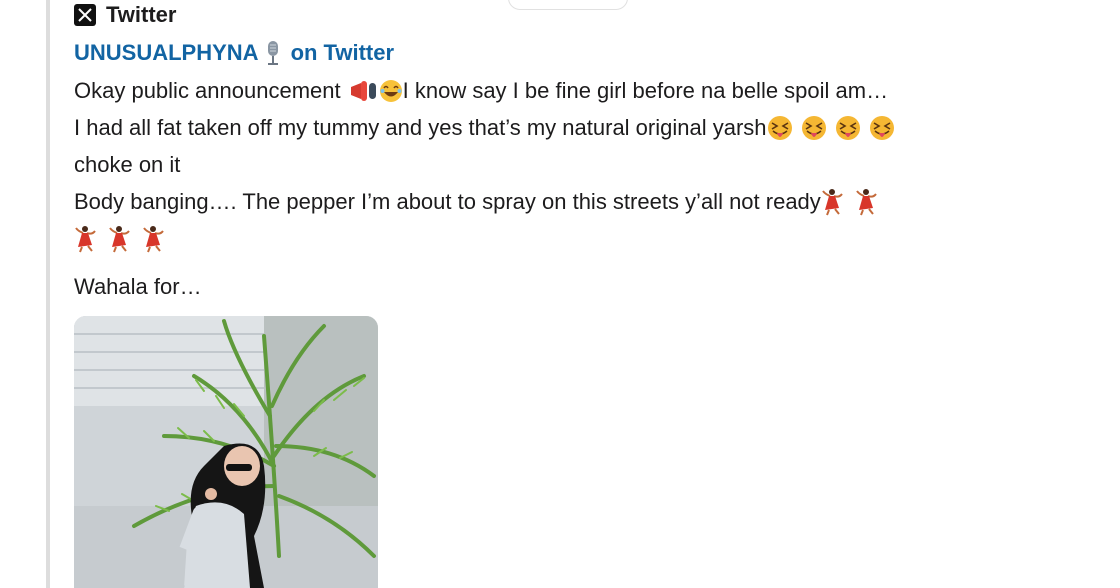 This screenshot has width=1120, height=588. I want to click on post-line-3: choke on it, so click(564, 164).